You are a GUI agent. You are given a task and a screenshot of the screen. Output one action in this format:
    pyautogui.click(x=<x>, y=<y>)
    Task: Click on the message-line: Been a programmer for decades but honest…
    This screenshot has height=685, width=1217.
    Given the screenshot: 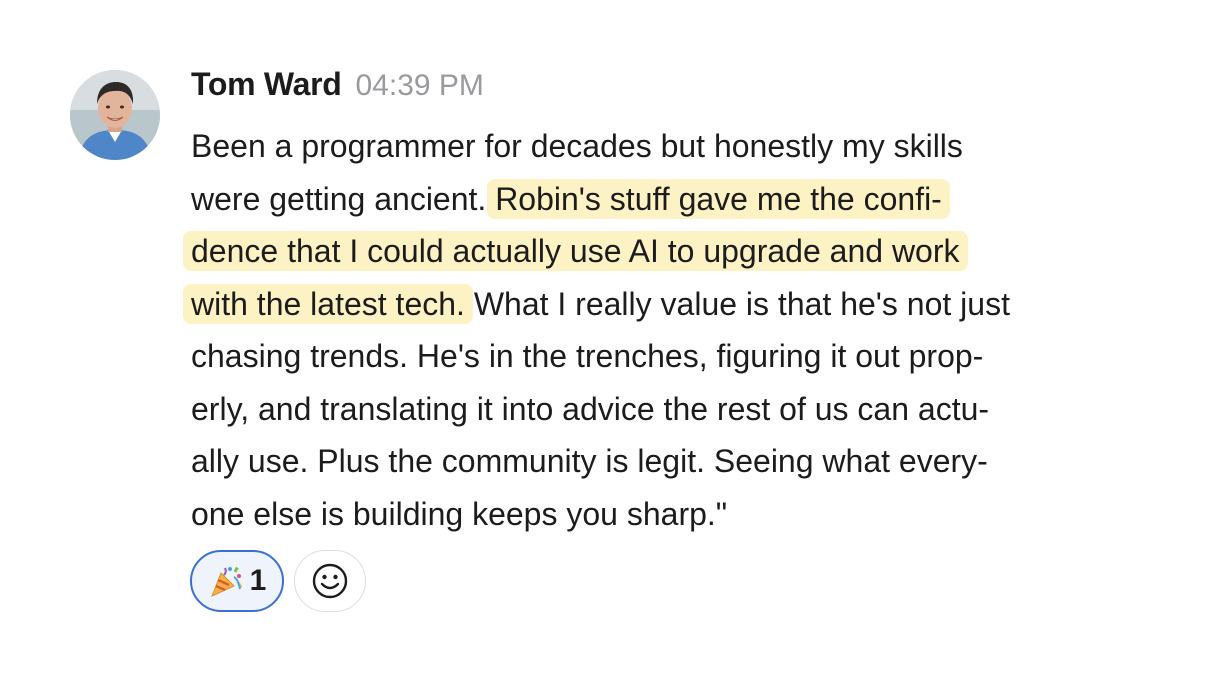 What is the action you would take?
    pyautogui.click(x=681, y=146)
    